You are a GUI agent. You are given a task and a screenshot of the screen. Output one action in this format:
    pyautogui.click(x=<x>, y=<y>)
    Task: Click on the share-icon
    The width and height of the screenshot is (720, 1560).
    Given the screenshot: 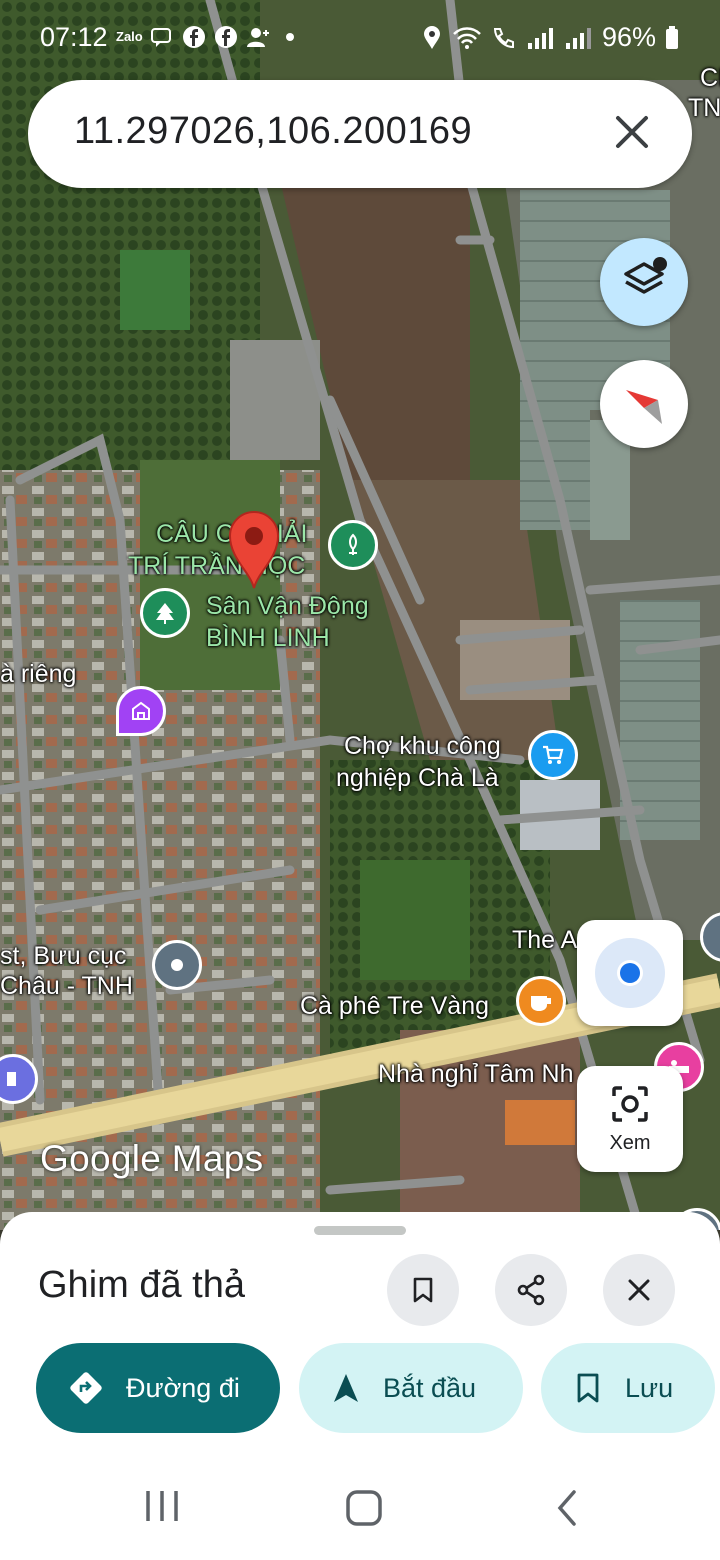 What is the action you would take?
    pyautogui.click(x=531, y=1290)
    